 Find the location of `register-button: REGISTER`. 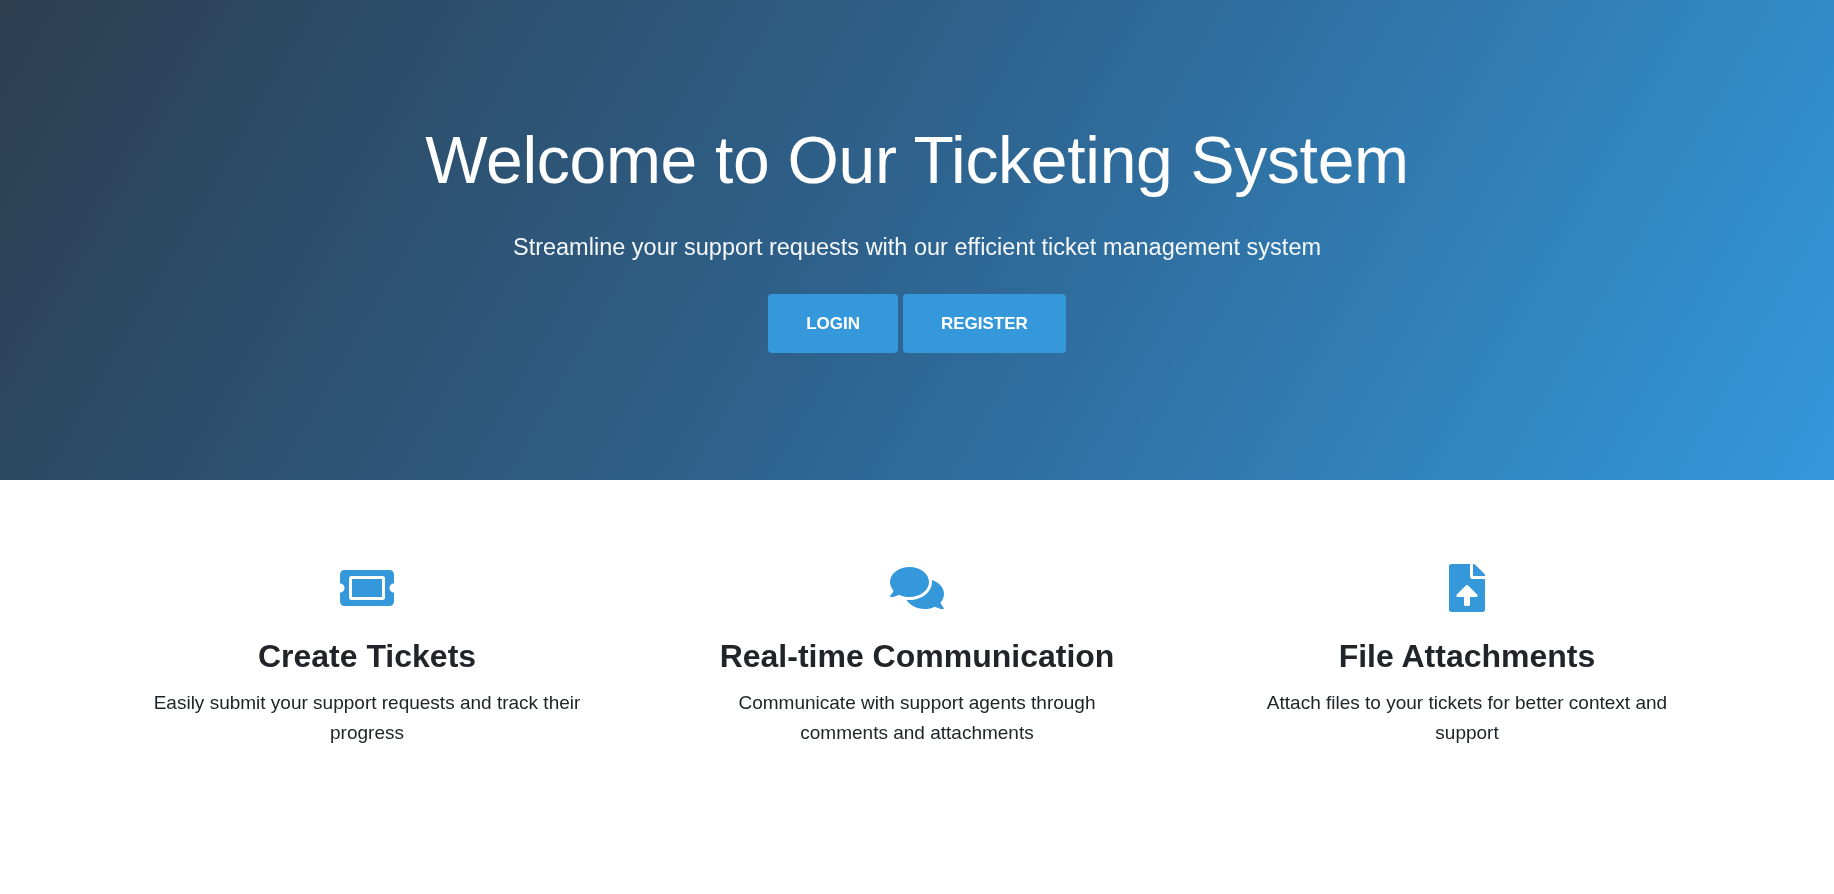

register-button: REGISTER is located at coordinates (984, 323).